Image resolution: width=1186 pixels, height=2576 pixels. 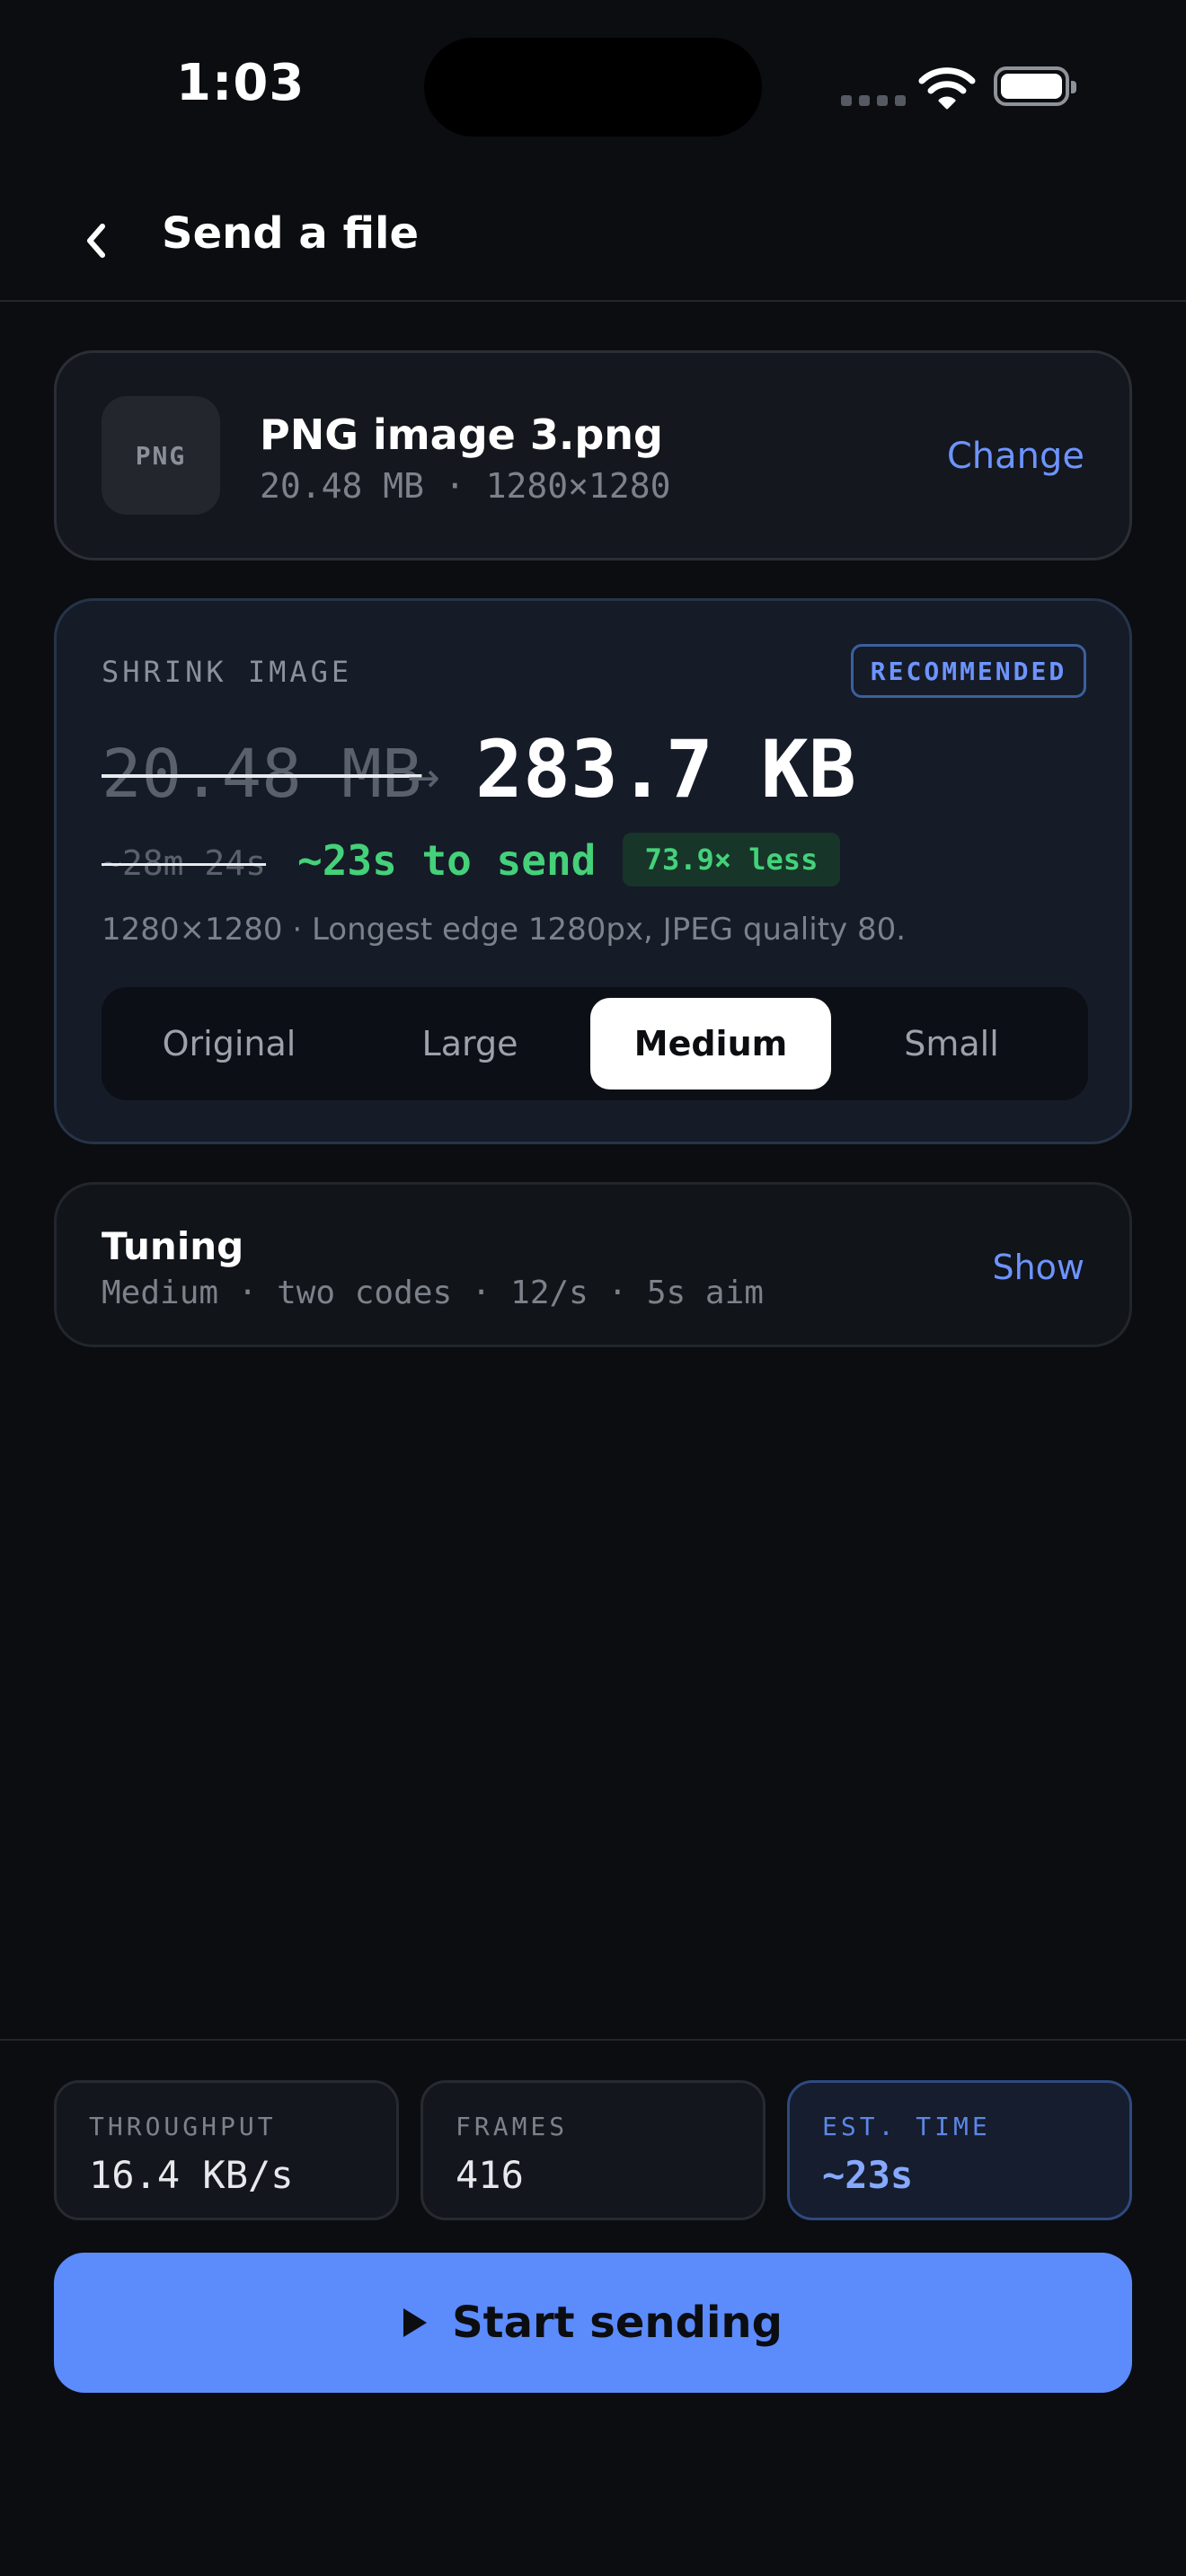 What do you see at coordinates (262, 774) in the screenshot?
I see `original-size: 20.48 MB` at bounding box center [262, 774].